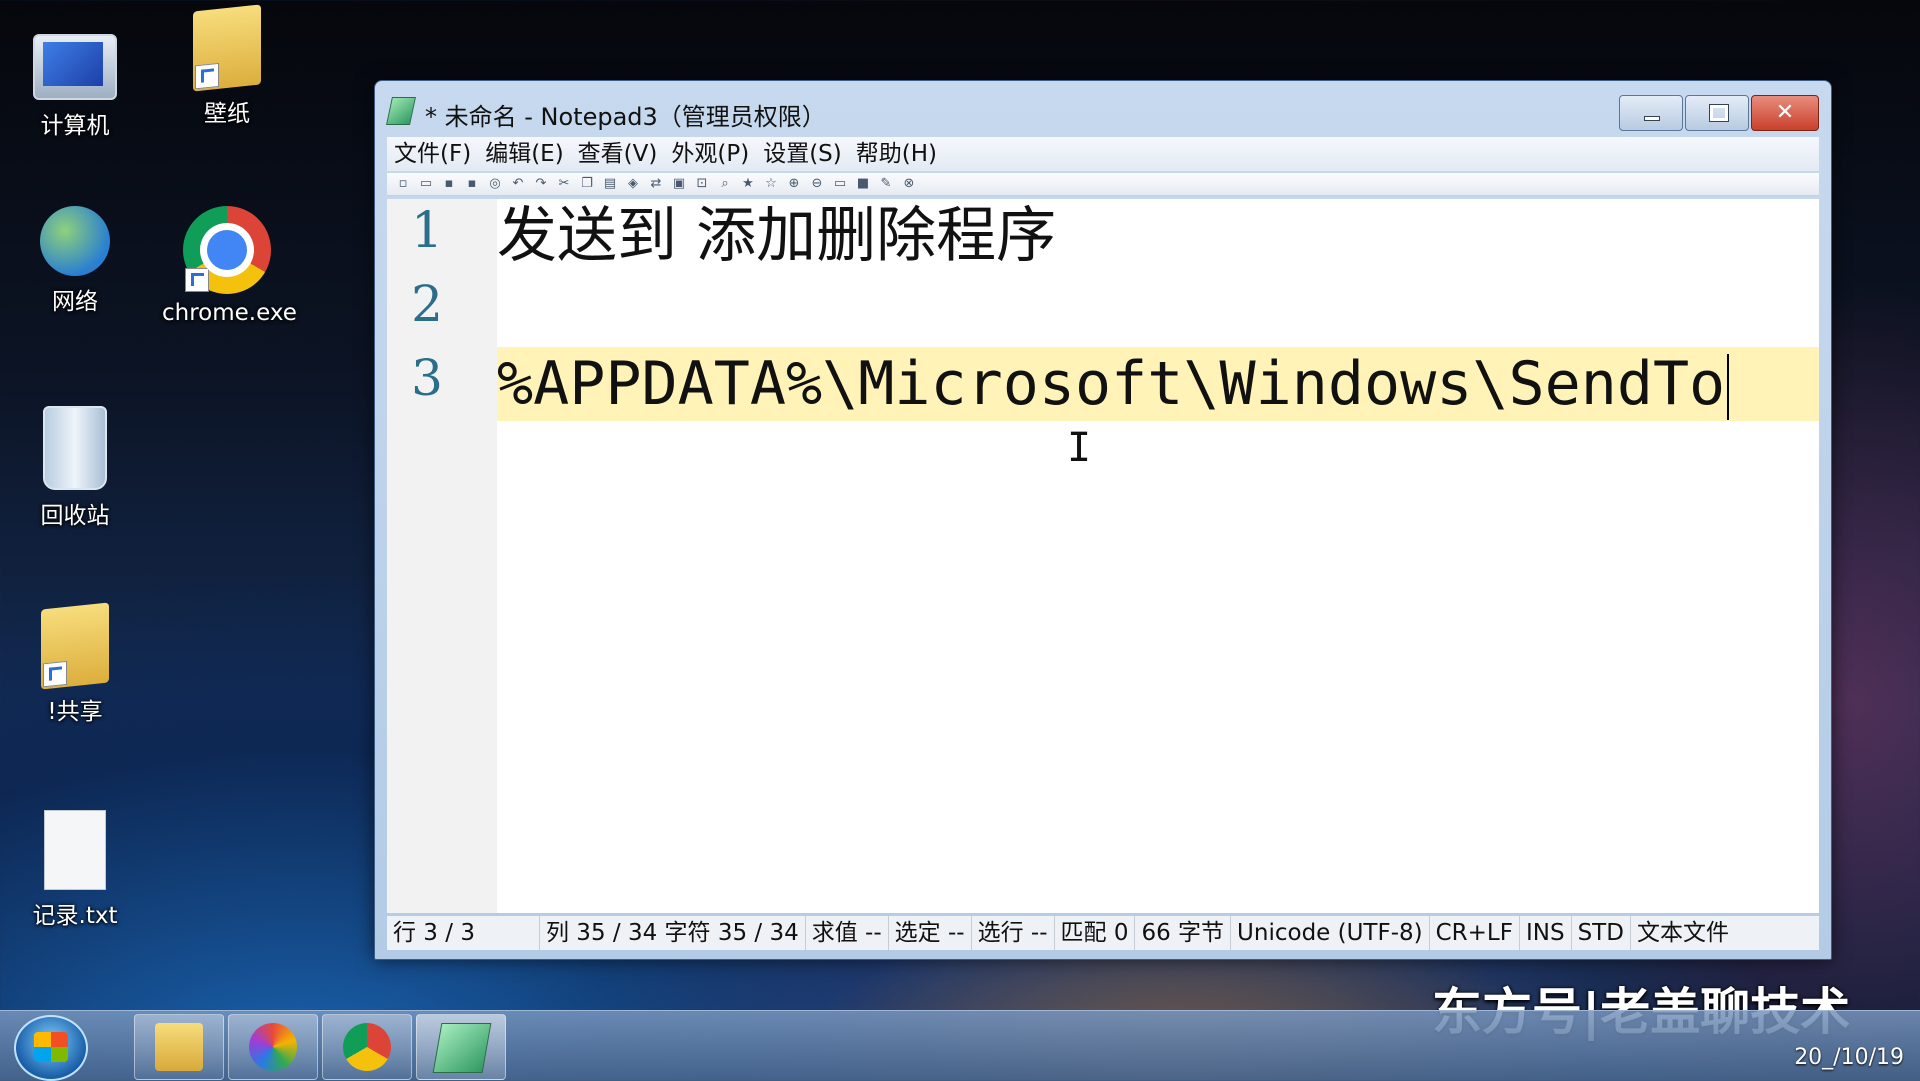 This screenshot has height=1081, width=1920. What do you see at coordinates (1183, 933) in the screenshot?
I see `status-bytes: 66 字节` at bounding box center [1183, 933].